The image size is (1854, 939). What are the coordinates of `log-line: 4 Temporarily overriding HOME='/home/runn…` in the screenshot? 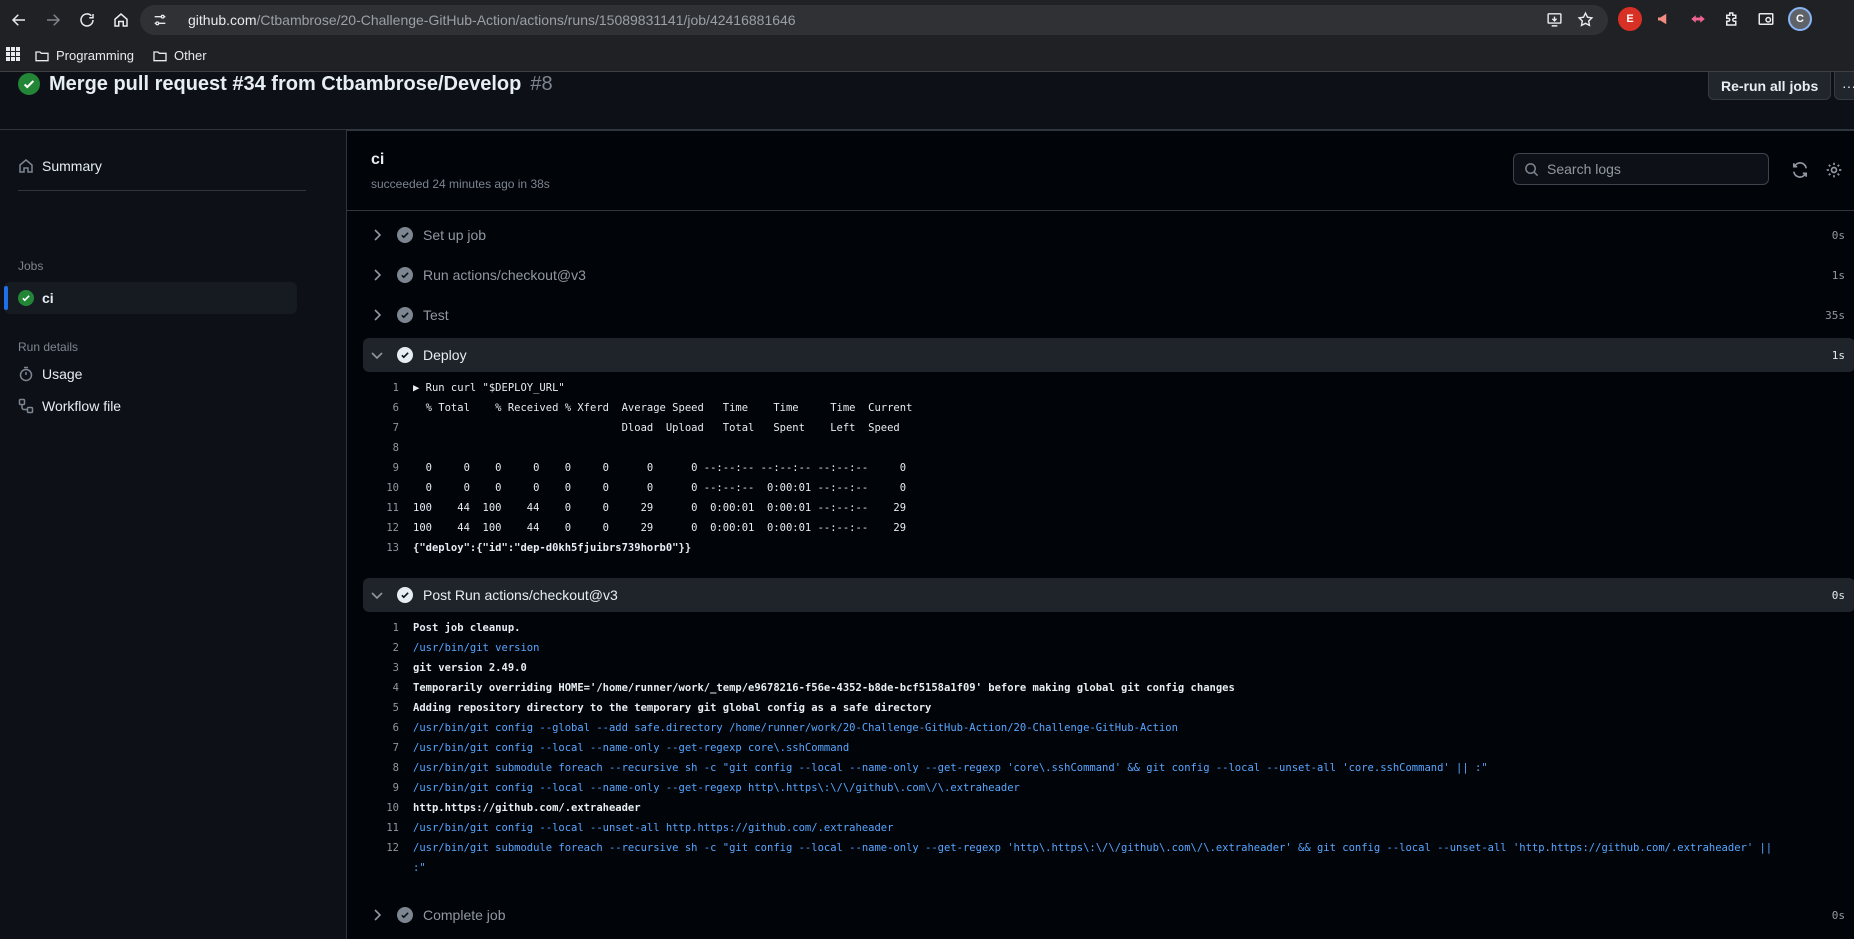 It's located at (1108, 688).